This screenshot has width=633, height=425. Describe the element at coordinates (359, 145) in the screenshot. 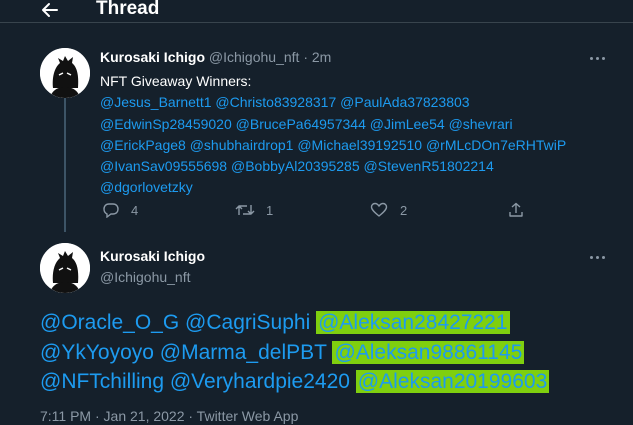

I see `mention-link: @Michael39192510` at that location.